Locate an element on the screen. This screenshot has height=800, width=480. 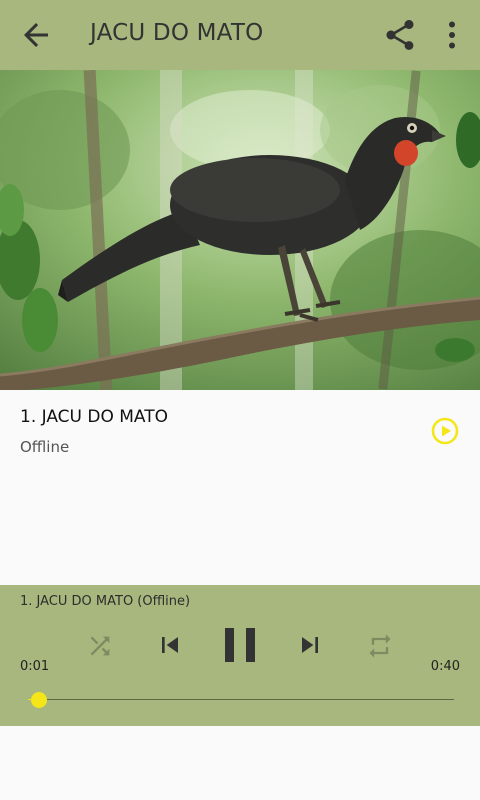
pause-icon is located at coordinates (240, 645).